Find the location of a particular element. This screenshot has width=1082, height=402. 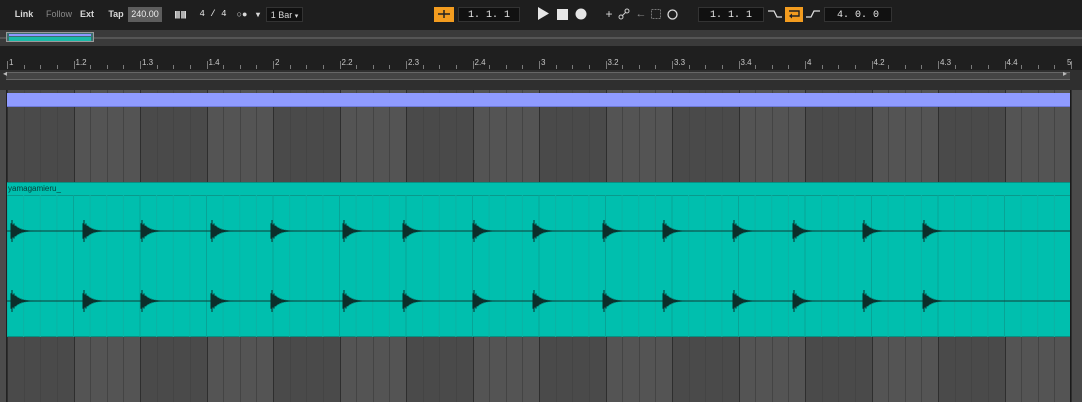

loop-end-marker-icon: ▸ is located at coordinates (1065, 73).